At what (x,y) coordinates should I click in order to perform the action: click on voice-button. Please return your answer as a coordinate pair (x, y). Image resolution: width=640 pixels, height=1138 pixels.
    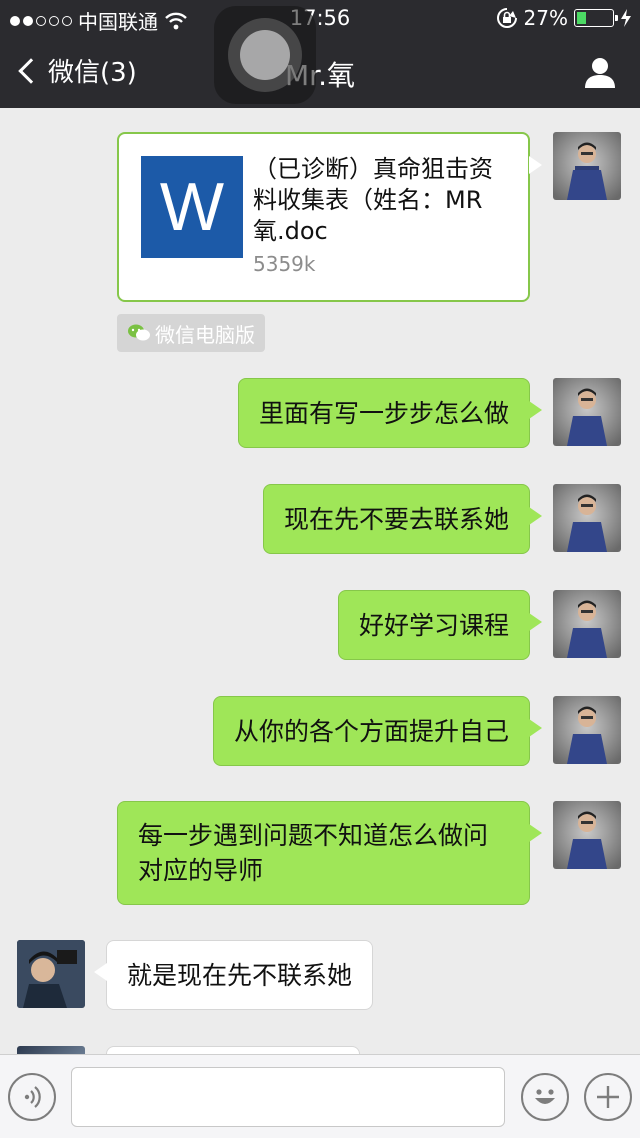
    Looking at the image, I should click on (32, 1097).